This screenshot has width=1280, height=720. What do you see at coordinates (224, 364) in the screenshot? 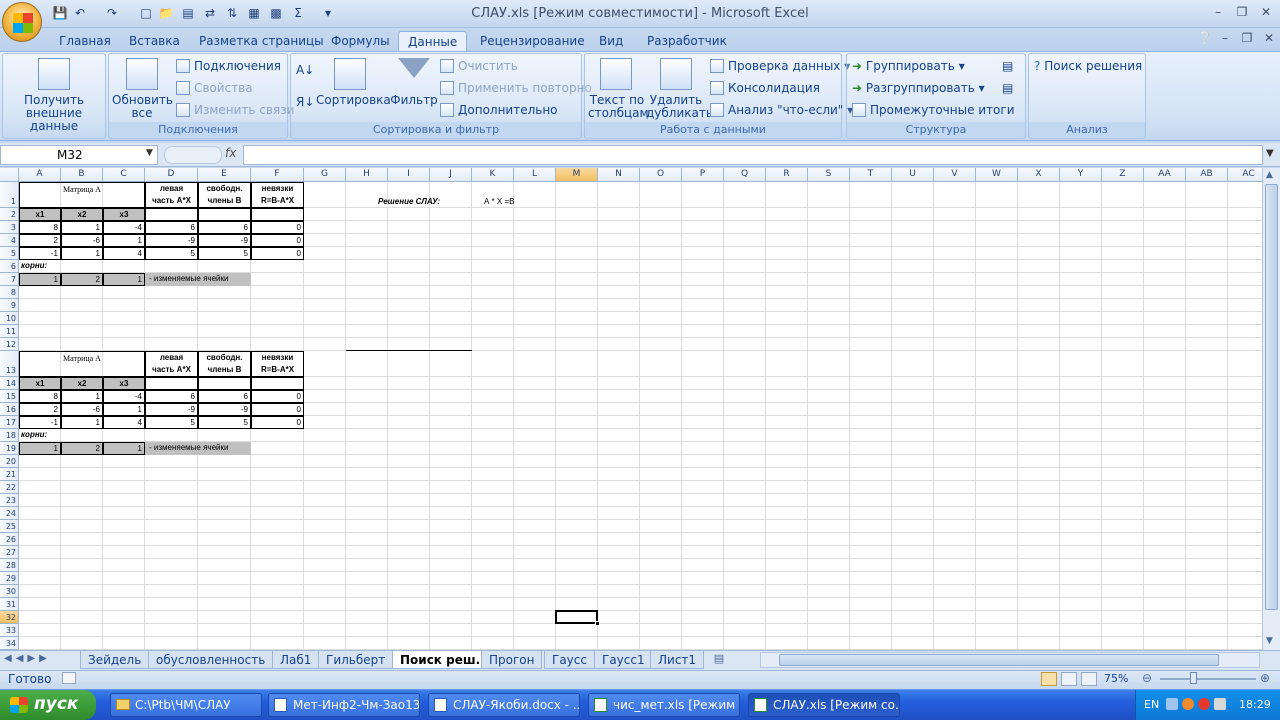
I see `free-terms-header: свободн. члены В` at bounding box center [224, 364].